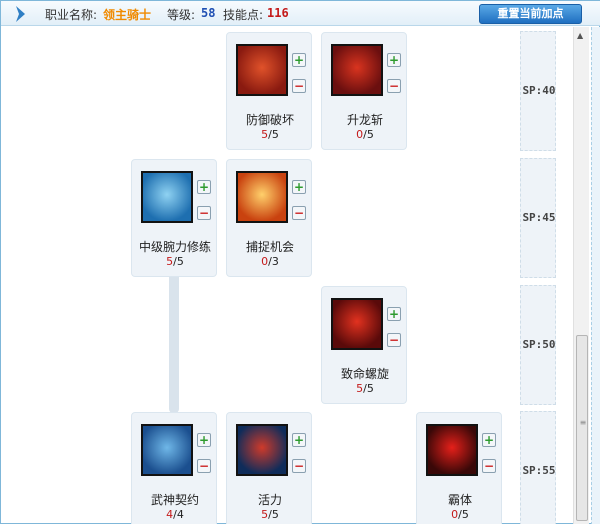 Image resolution: width=600 pixels, height=524 pixels. I want to click on skill-name: 捕捉机会, so click(269, 247).